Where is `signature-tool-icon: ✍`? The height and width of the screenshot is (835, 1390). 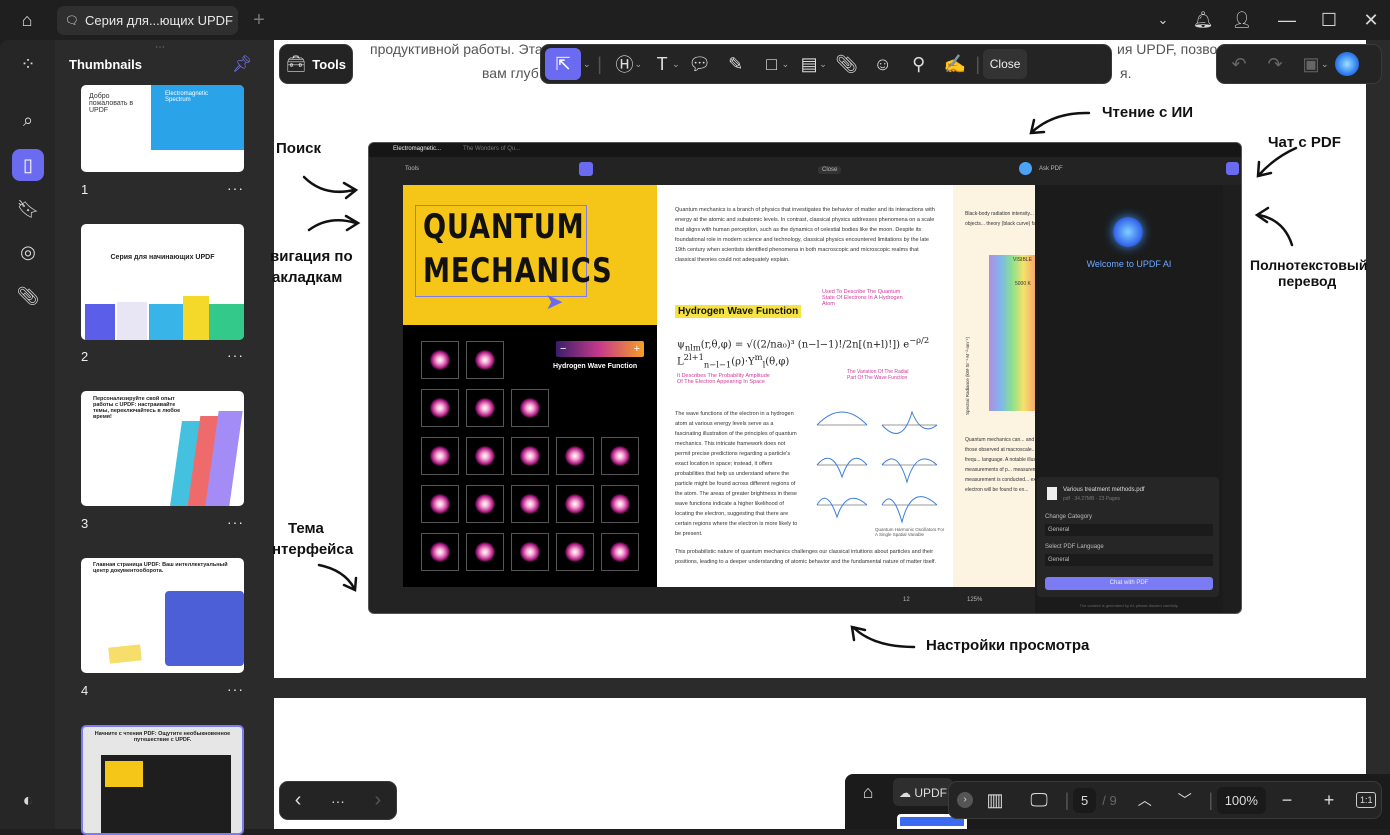 signature-tool-icon: ✍ is located at coordinates (955, 64).